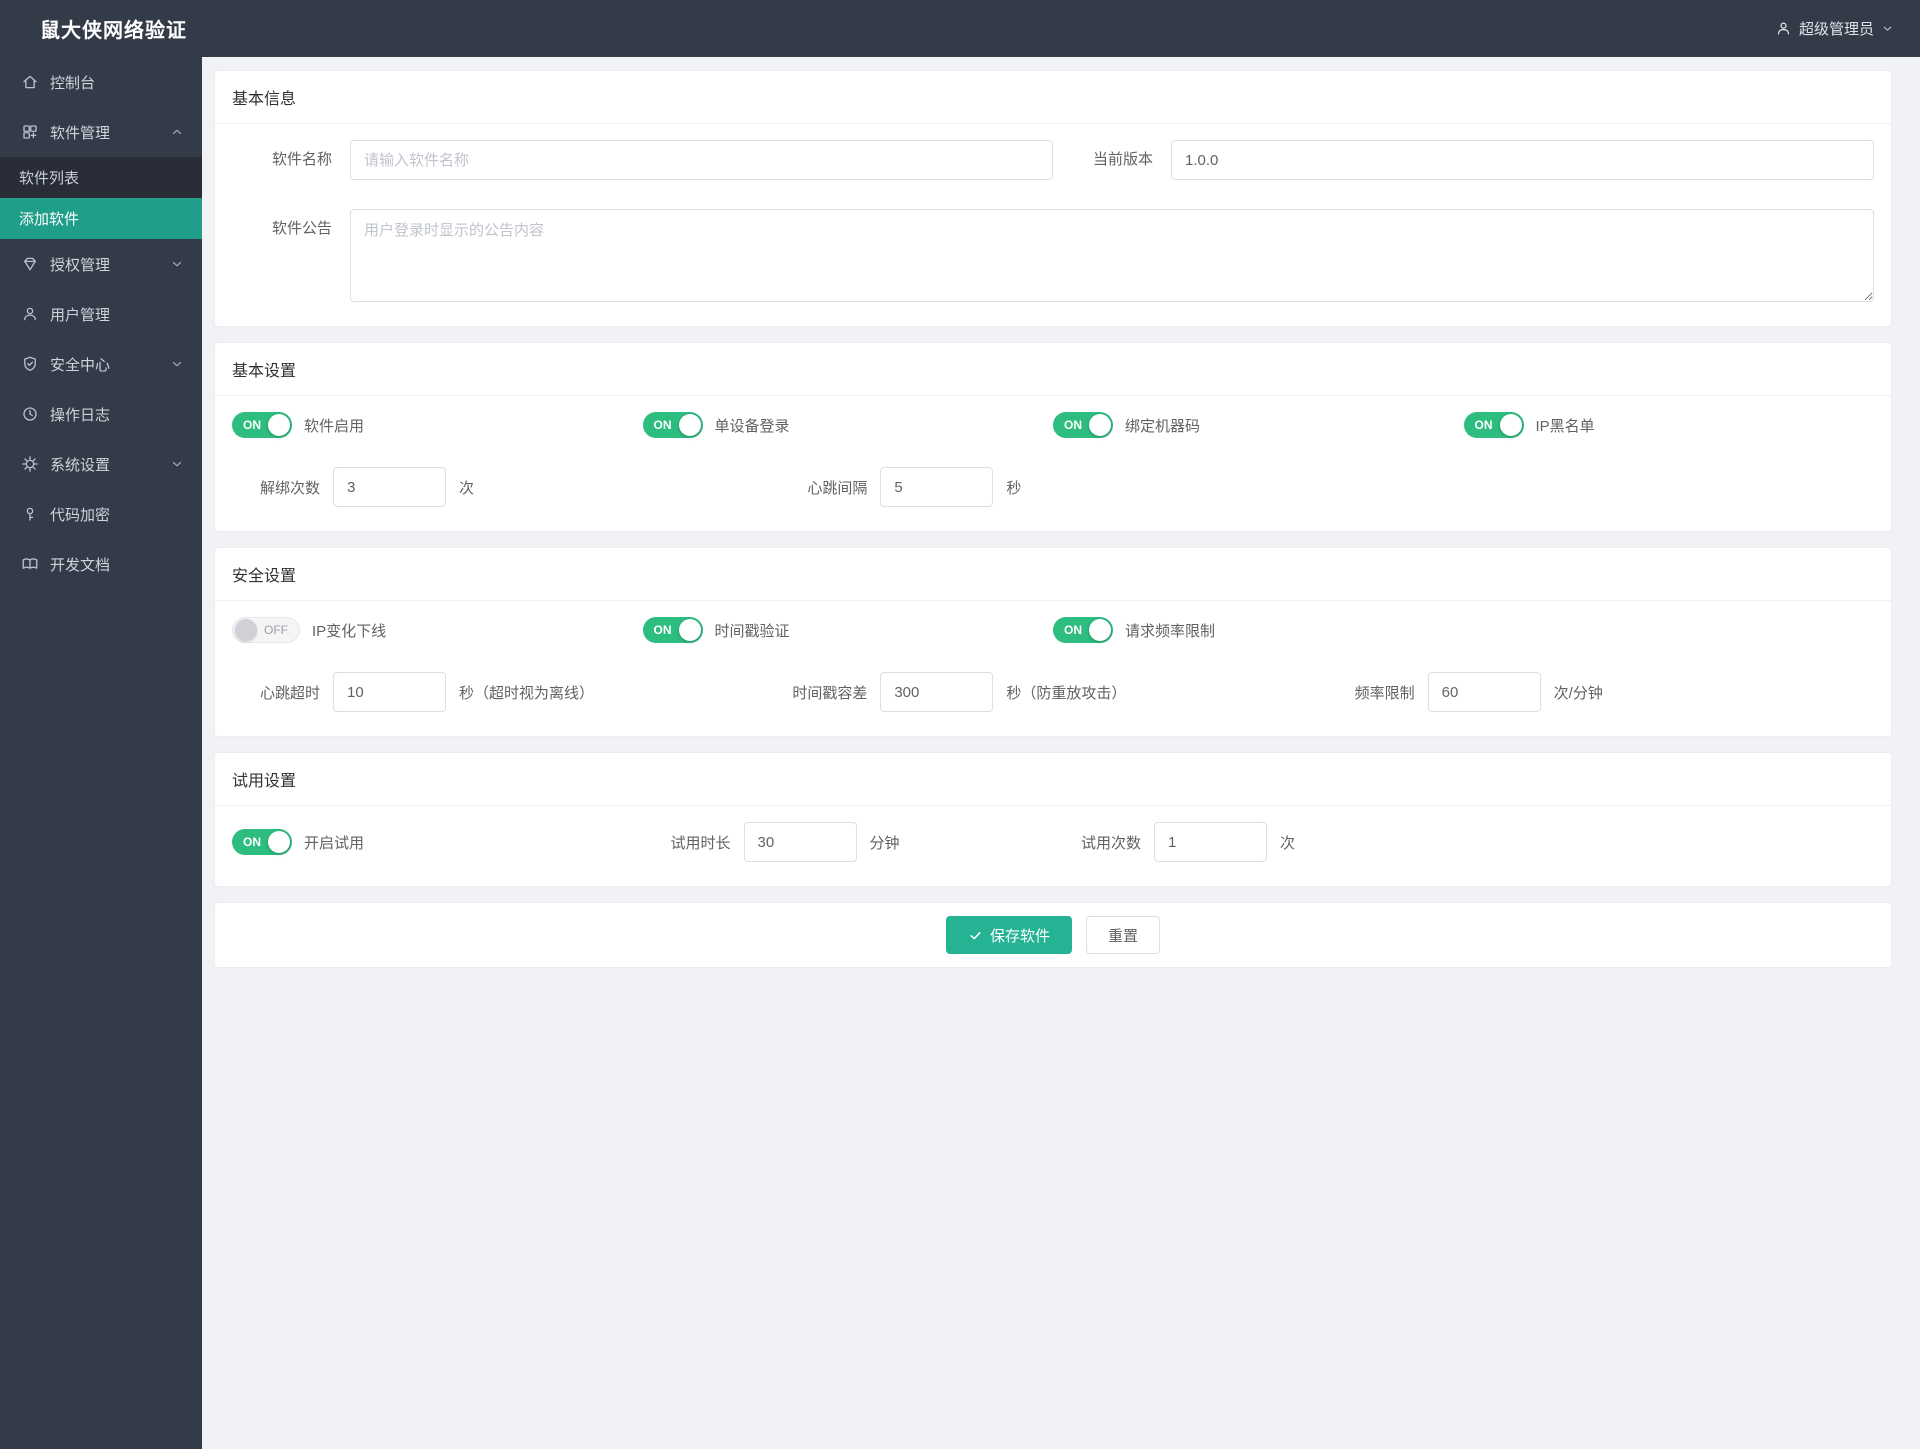 The image size is (1920, 1449). I want to click on sidebar-subitem-label: 添加软件, so click(49, 219).